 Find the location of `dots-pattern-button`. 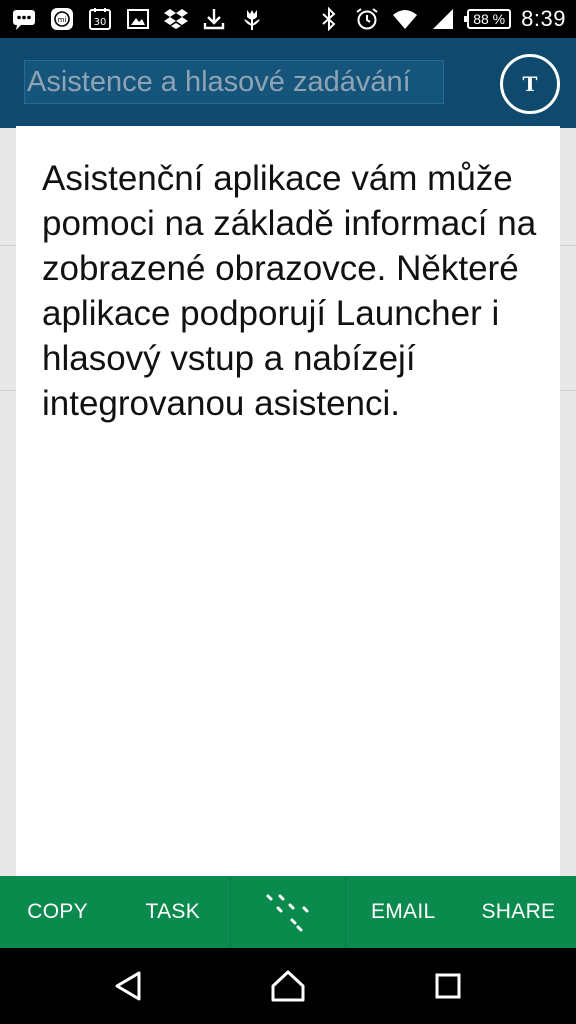

dots-pattern-button is located at coordinates (288, 912).